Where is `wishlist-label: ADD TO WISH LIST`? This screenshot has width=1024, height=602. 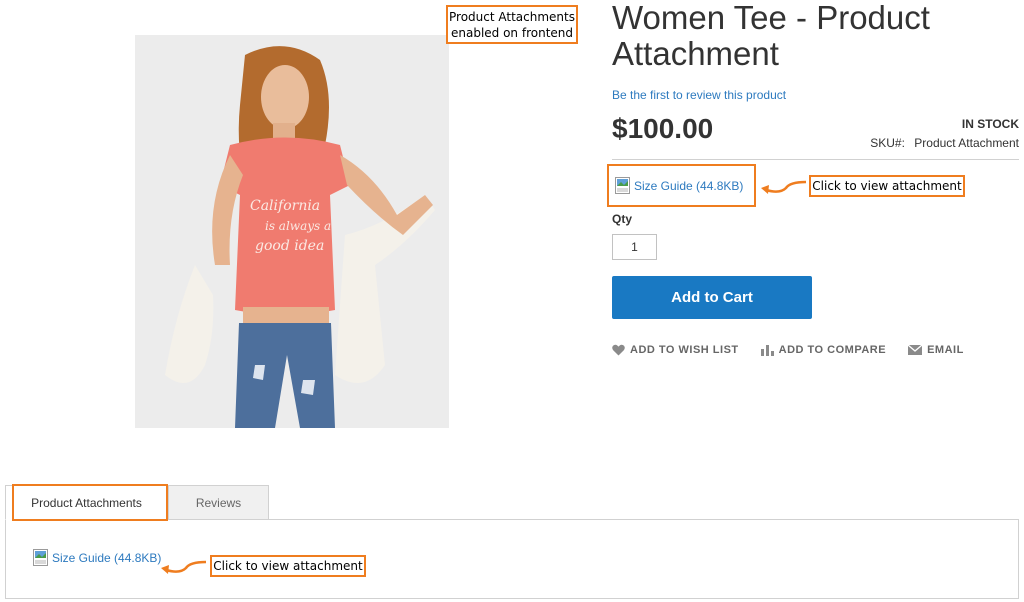 wishlist-label: ADD TO WISH LIST is located at coordinates (684, 350).